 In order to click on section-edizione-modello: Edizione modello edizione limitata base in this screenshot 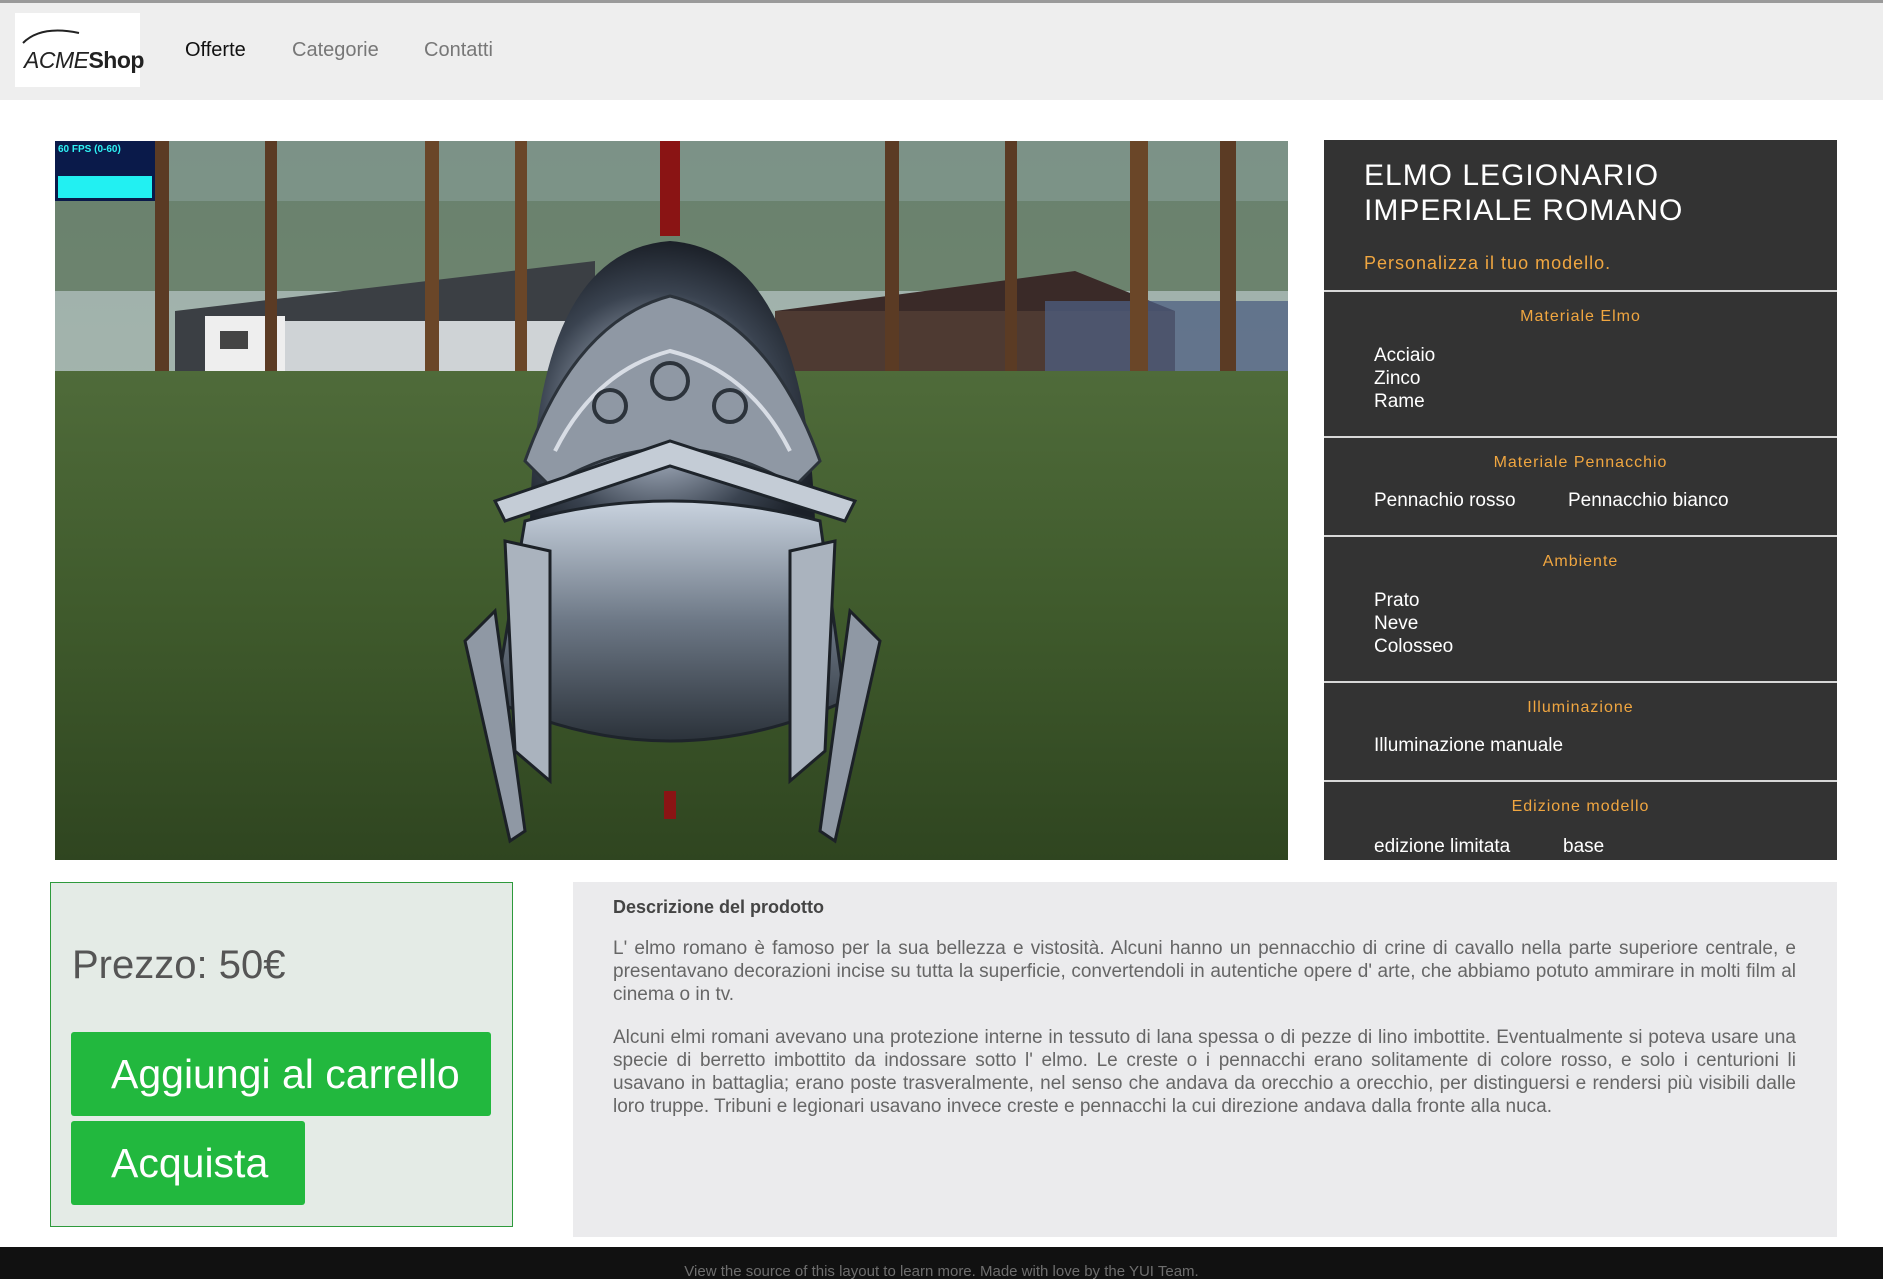, I will do `click(1580, 820)`.